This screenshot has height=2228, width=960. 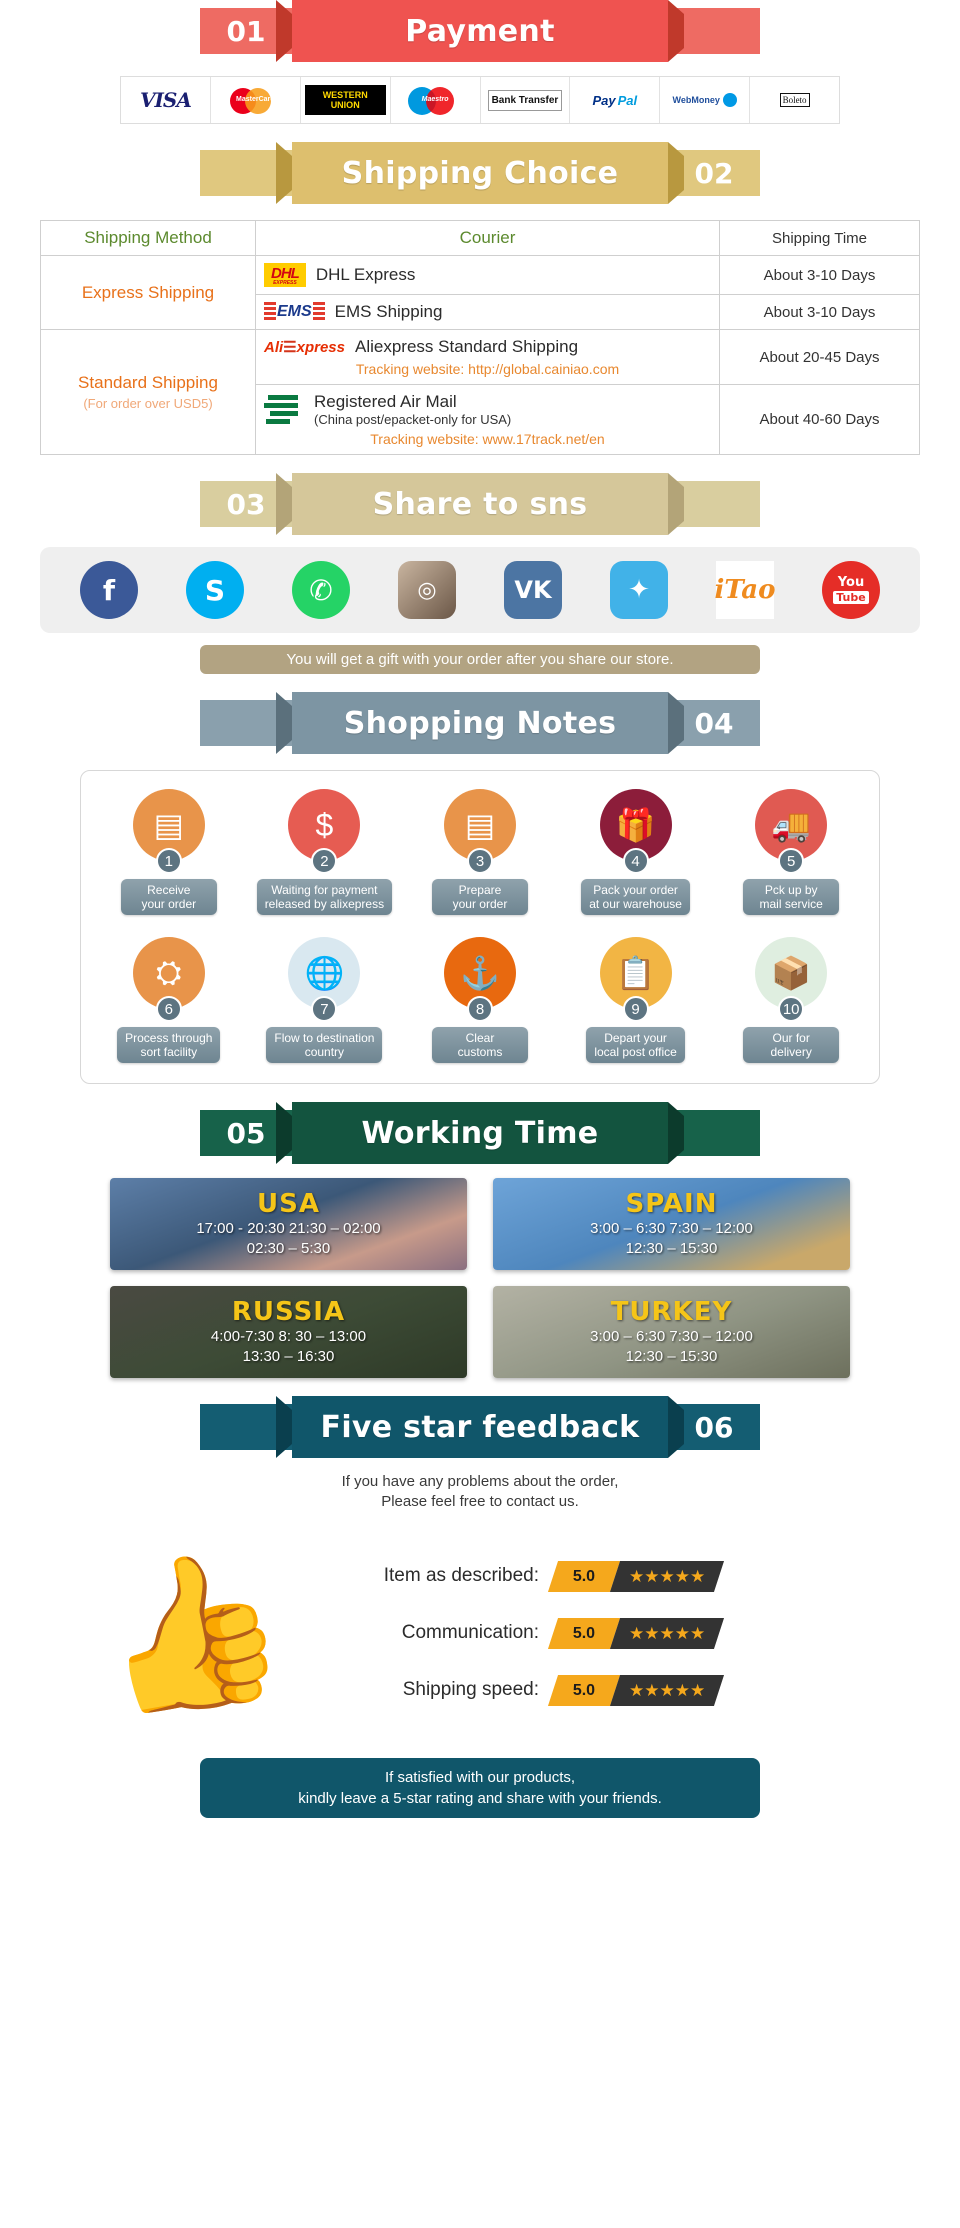 I want to click on cell-method-express: Express Shipping, so click(x=148, y=292).